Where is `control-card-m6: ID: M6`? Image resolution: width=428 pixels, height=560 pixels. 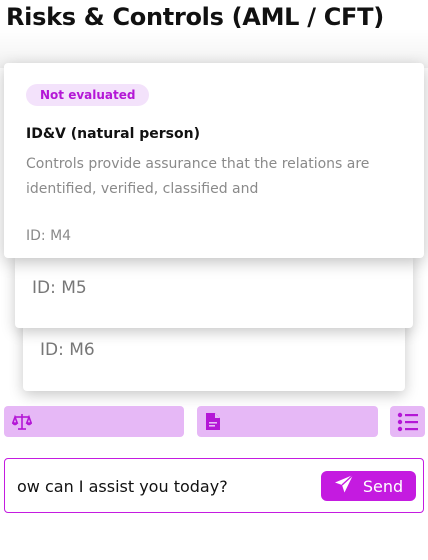 control-card-m6: ID: M6 is located at coordinates (214, 354).